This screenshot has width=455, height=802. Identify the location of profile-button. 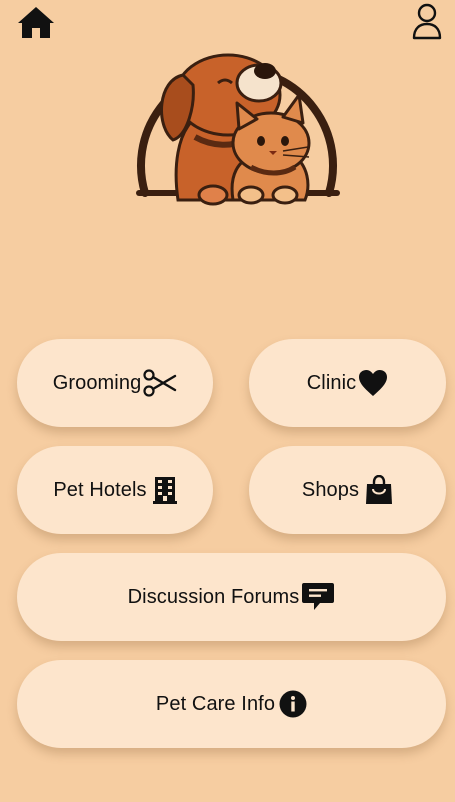
(427, 22).